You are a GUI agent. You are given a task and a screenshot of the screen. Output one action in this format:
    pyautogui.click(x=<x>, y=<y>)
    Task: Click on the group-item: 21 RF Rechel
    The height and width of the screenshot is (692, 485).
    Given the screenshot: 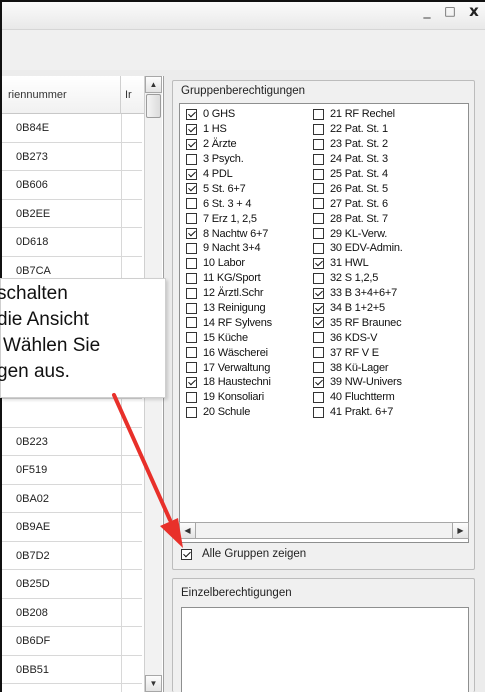 What is the action you would take?
    pyautogui.click(x=388, y=114)
    